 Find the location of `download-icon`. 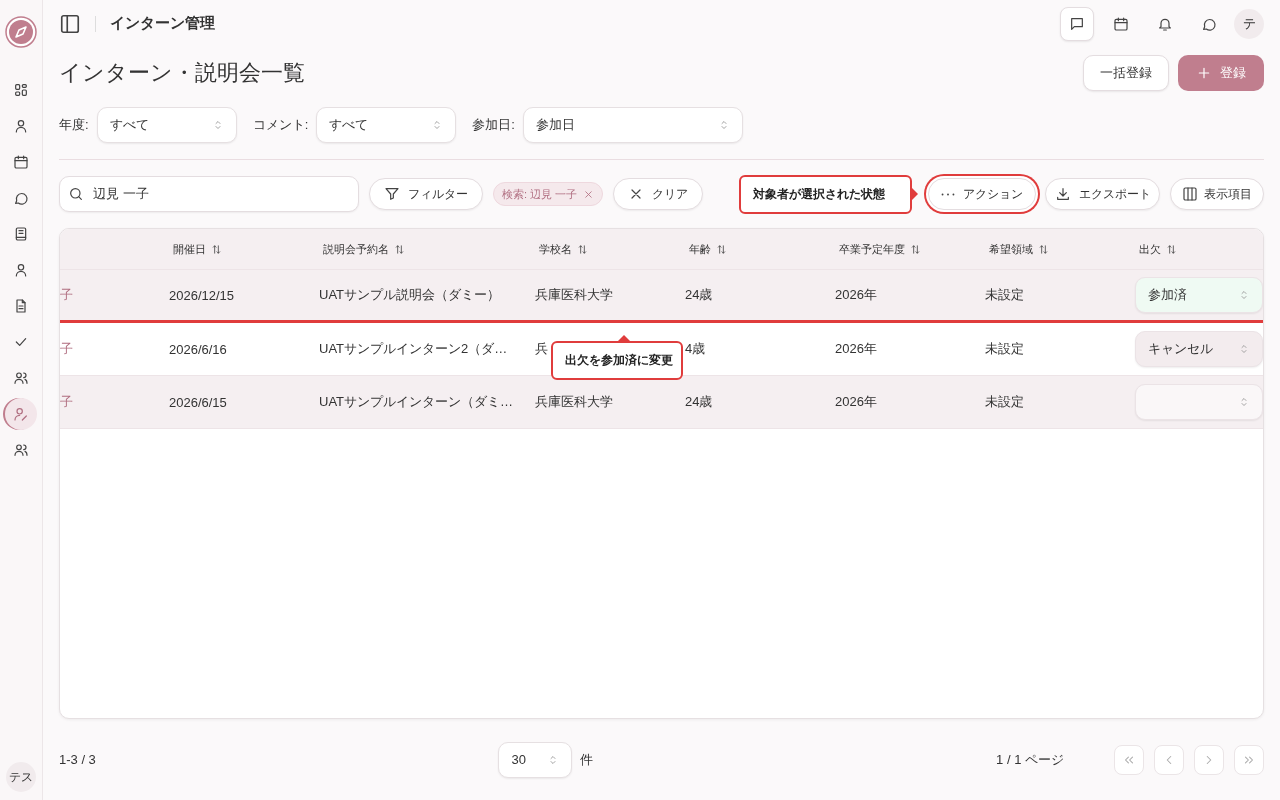

download-icon is located at coordinates (1062, 194).